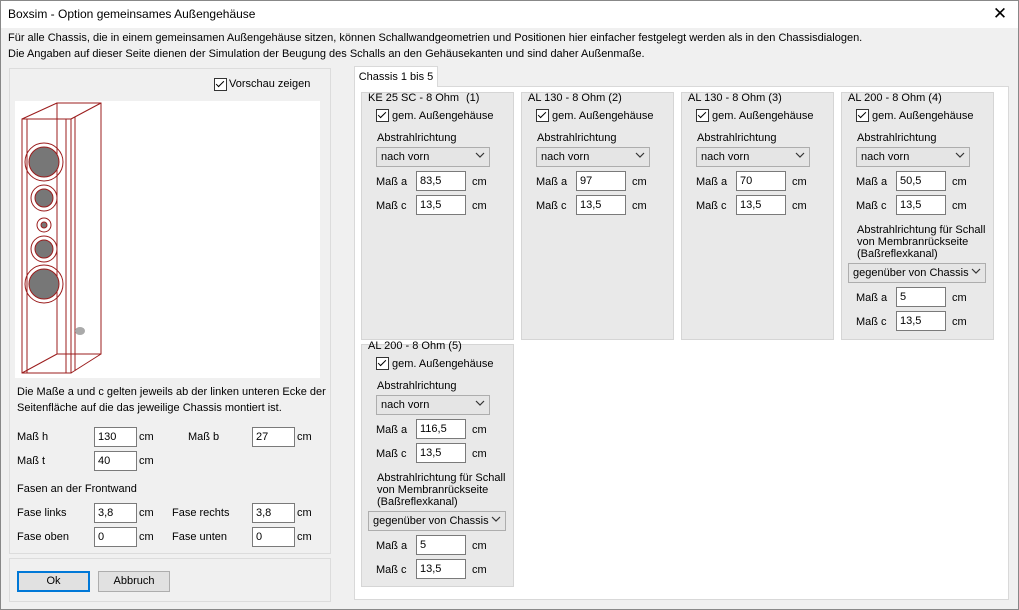 This screenshot has height=610, width=1019. I want to click on mass-a-input: 97, so click(601, 181).